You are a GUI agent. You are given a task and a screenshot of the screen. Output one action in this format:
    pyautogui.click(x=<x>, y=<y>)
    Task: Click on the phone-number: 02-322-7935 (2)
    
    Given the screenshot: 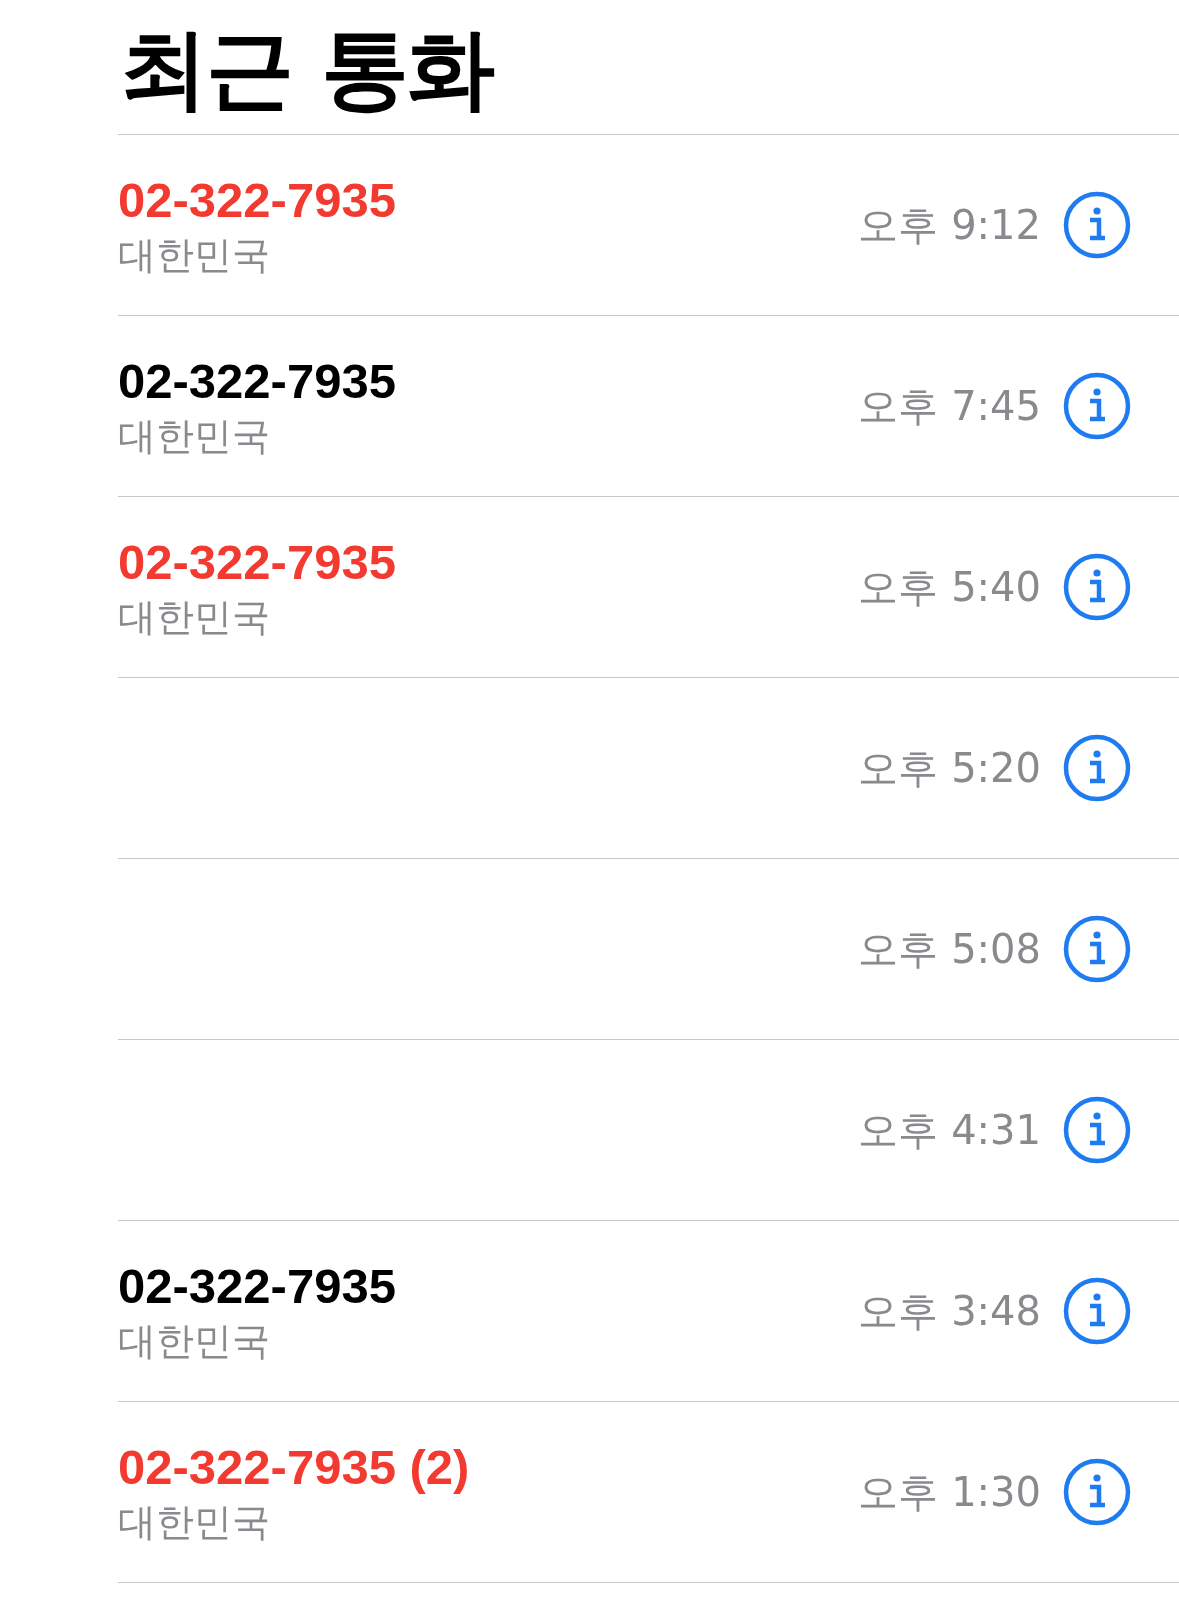 What is the action you would take?
    pyautogui.click(x=294, y=1467)
    